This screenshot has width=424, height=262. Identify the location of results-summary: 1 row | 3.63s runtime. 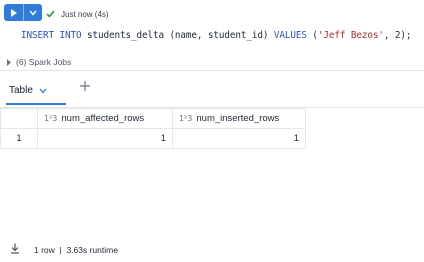
(76, 250).